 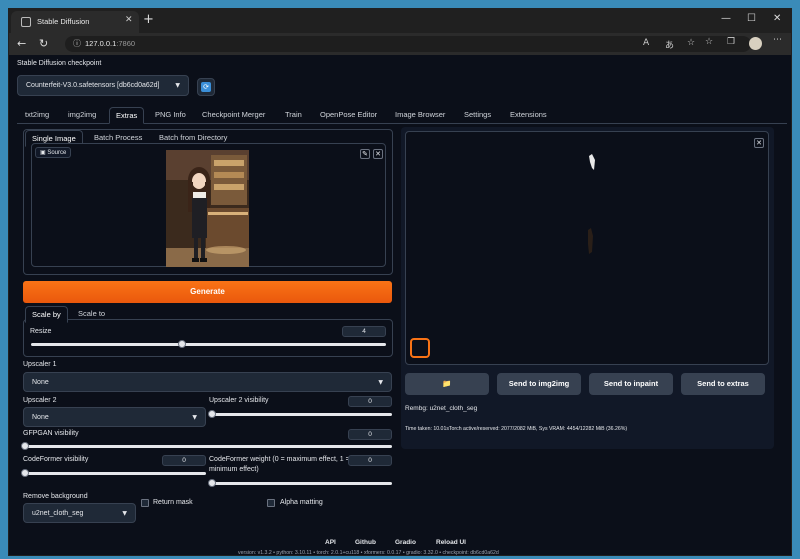 I want to click on footer-link-github: Github, so click(x=365, y=542).